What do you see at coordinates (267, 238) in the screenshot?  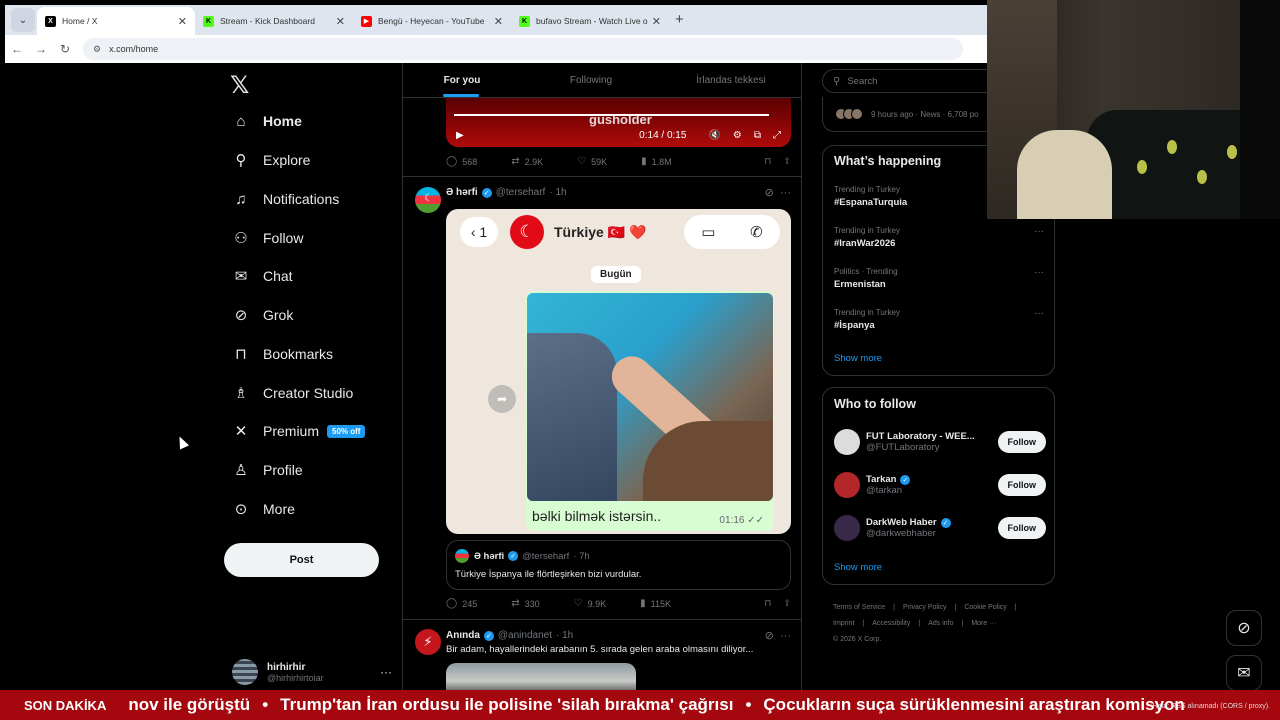 I see `nav-item-follow: ⚇ Follow` at bounding box center [267, 238].